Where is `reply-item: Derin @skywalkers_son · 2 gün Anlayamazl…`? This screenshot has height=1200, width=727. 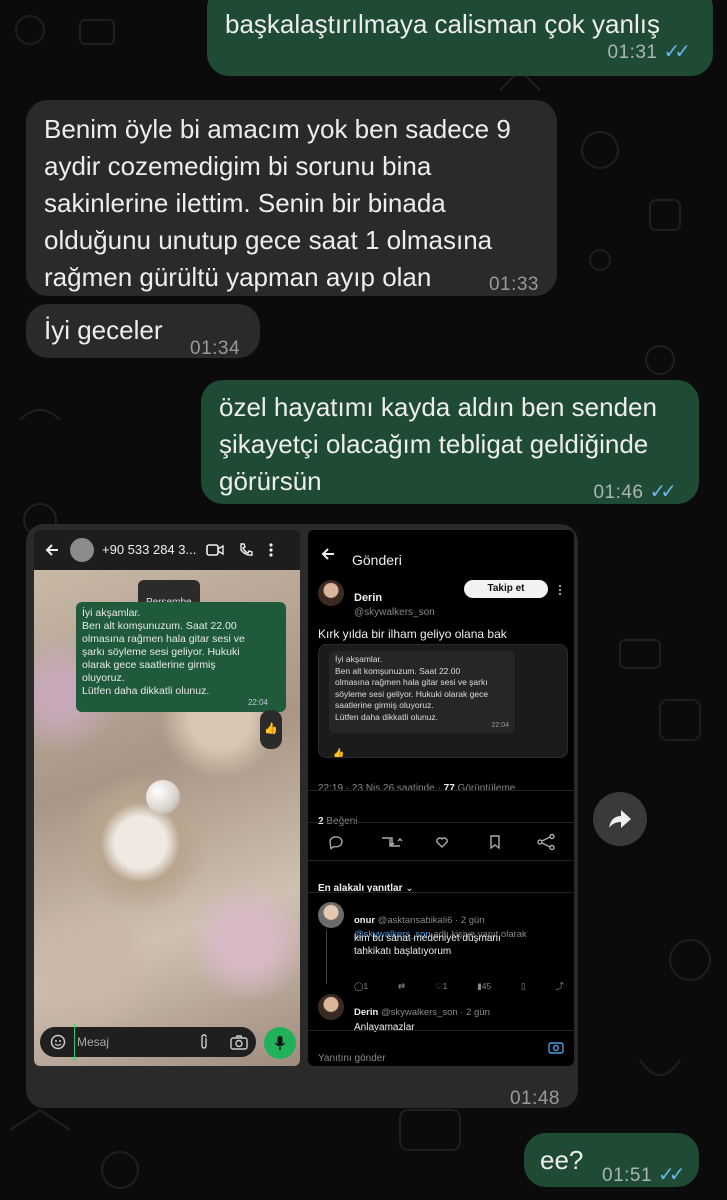 reply-item: Derin @skywalkers_son · 2 gün Anlayamazl… is located at coordinates (441, 1012).